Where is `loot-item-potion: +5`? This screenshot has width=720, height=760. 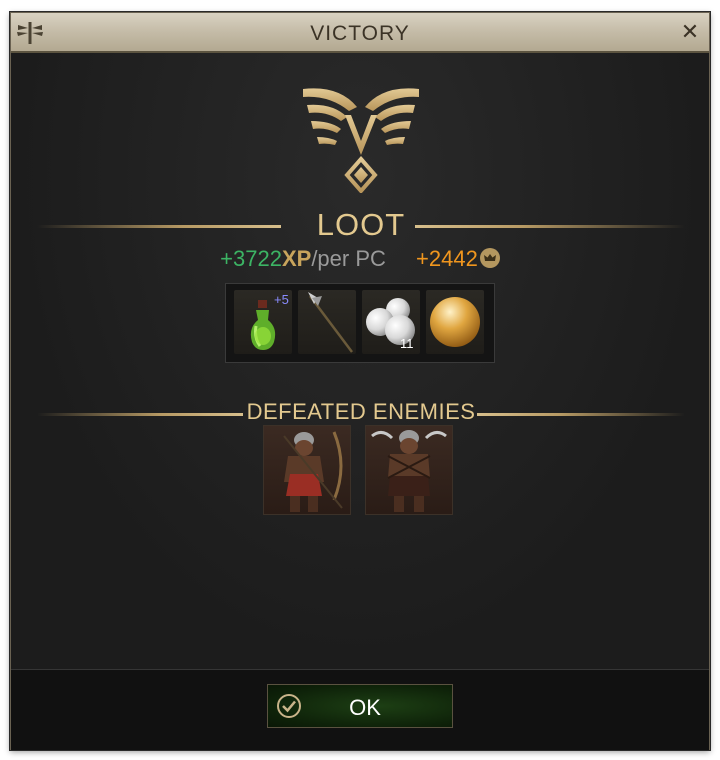 loot-item-potion: +5 is located at coordinates (263, 322).